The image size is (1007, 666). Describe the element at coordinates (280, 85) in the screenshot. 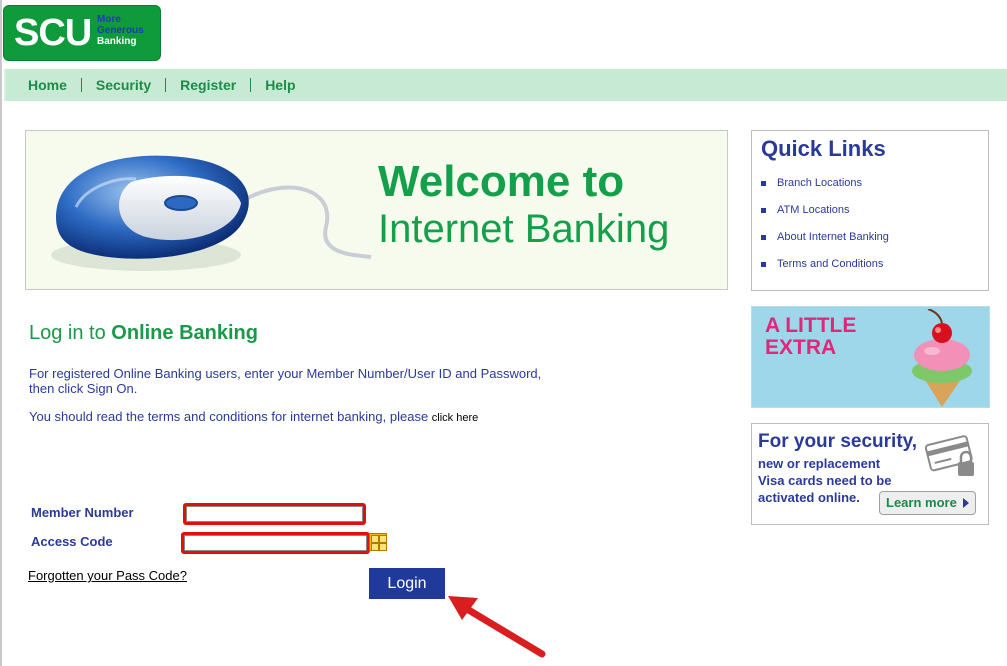

I see `nav-help: Help` at that location.